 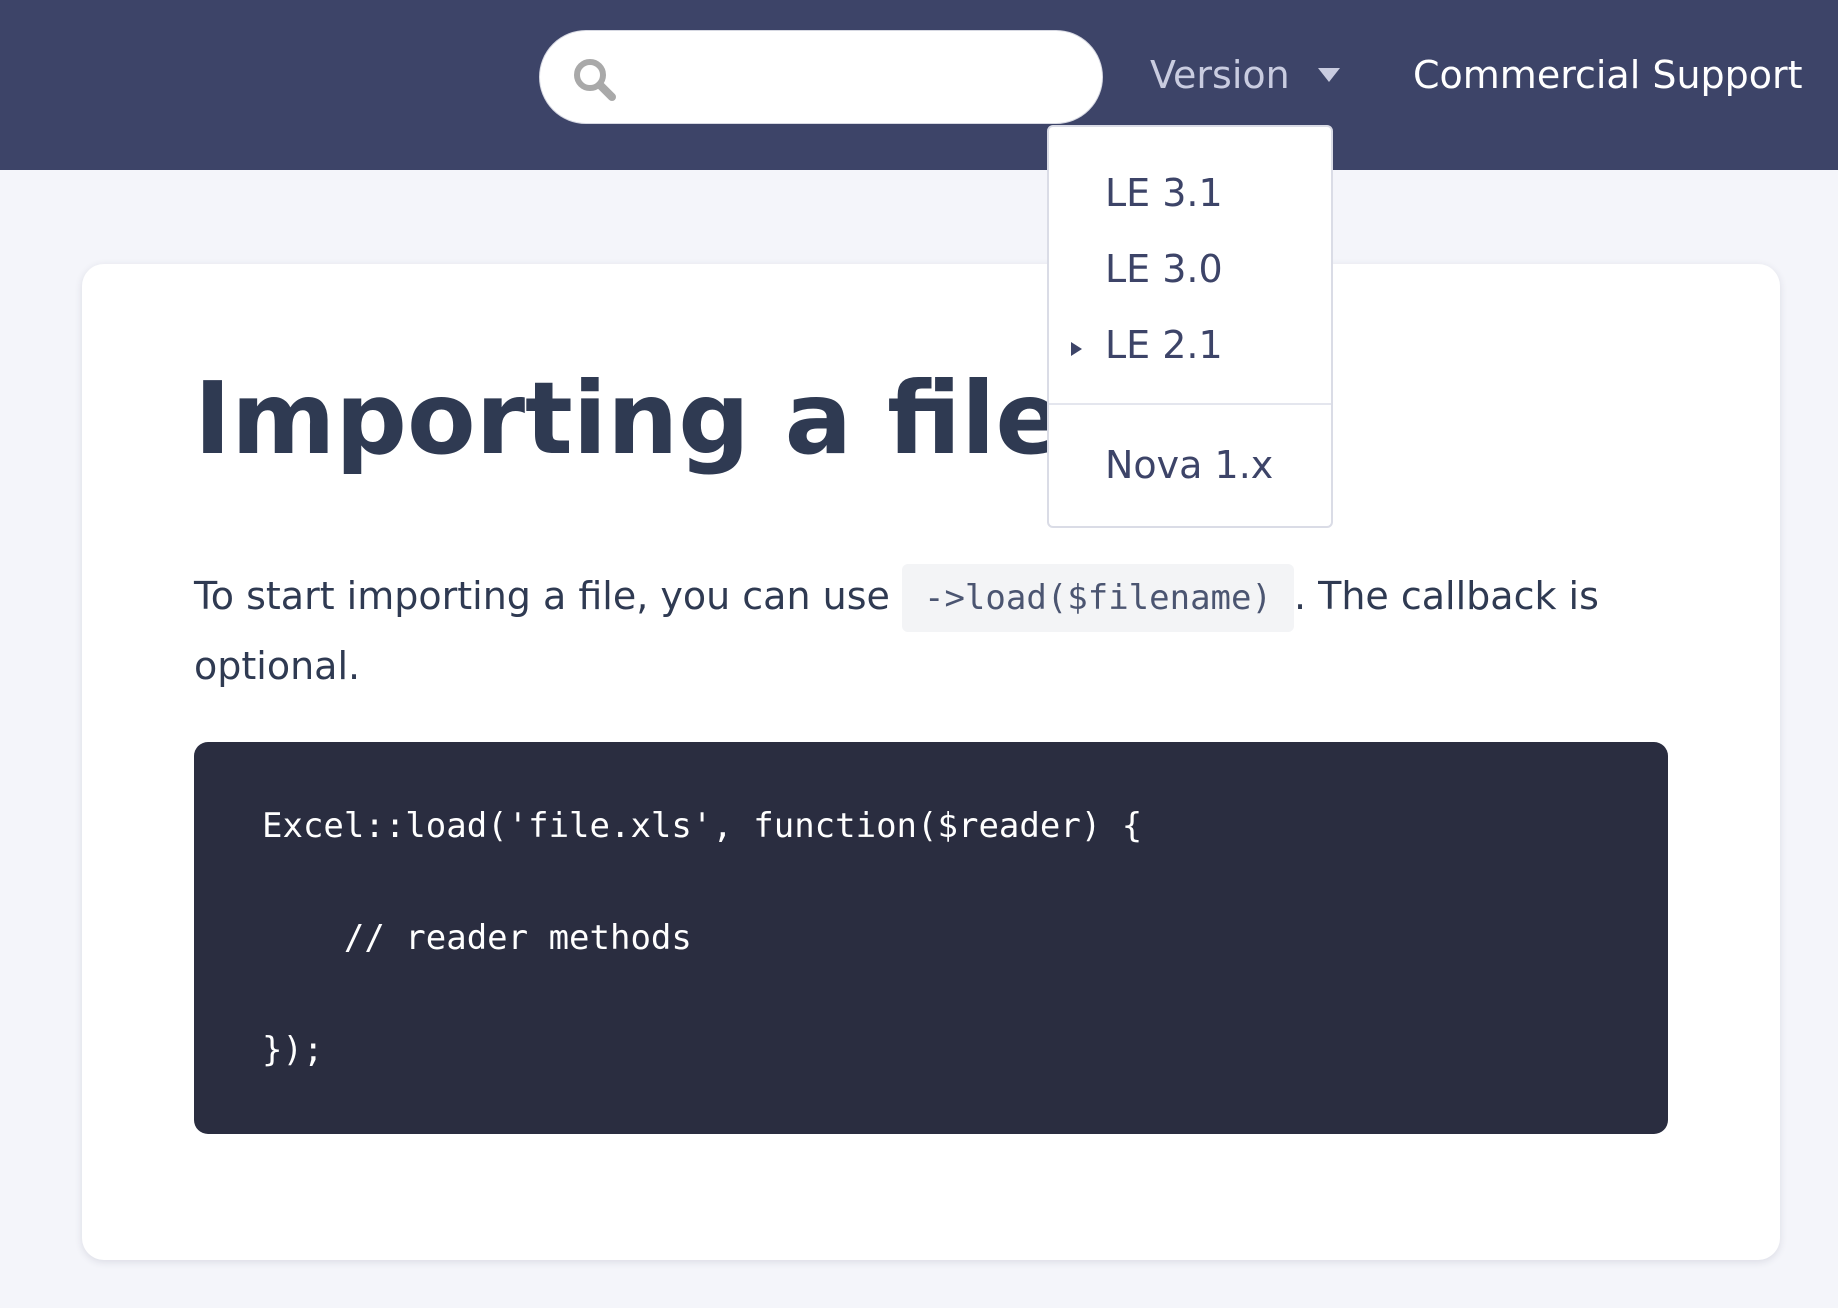 I want to click on page-title: Importing a file, so click(x=629, y=418).